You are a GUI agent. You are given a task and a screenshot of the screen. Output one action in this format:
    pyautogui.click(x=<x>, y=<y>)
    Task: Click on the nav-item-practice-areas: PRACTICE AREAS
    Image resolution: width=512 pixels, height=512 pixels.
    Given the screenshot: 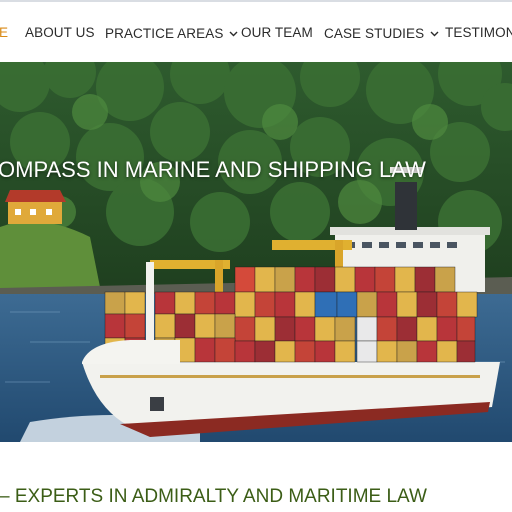 What is the action you would take?
    pyautogui.click(x=171, y=33)
    